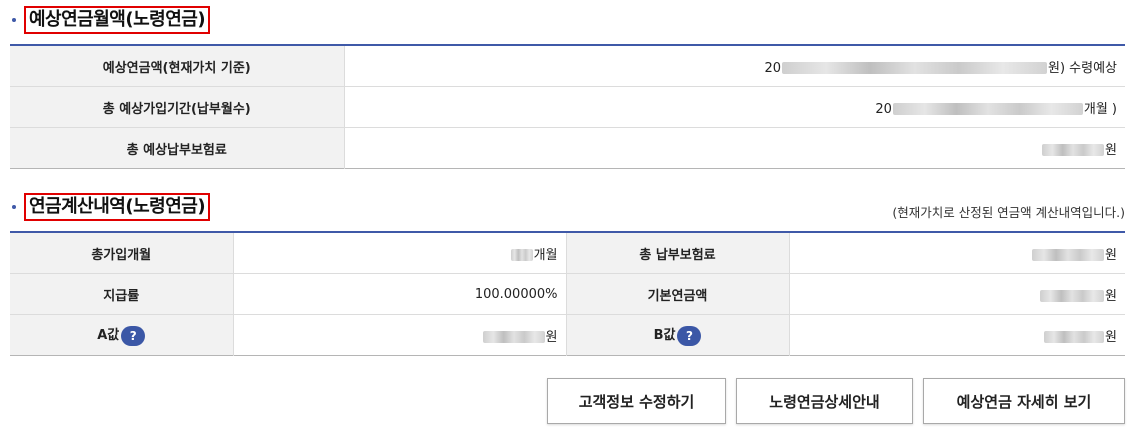 The image size is (1137, 436). What do you see at coordinates (824, 401) in the screenshot?
I see `pension-guide-button: 노령연금상세안내` at bounding box center [824, 401].